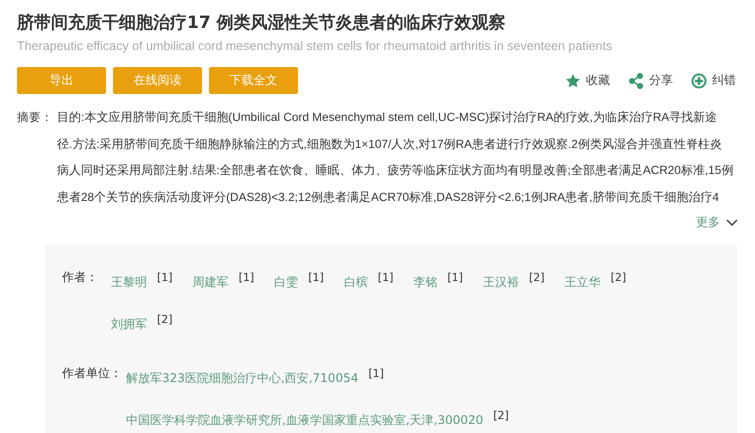  I want to click on more-link: 更多, so click(717, 222).